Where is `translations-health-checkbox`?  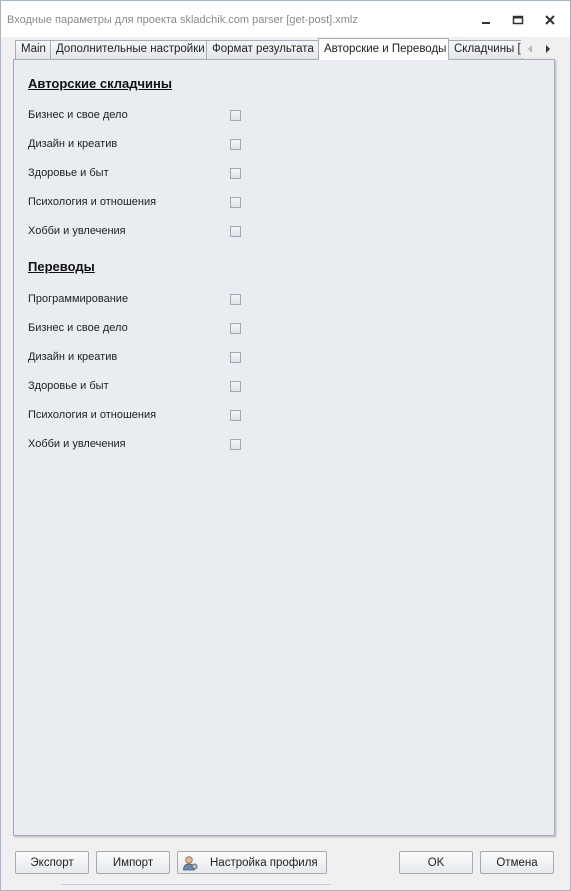
translations-health-checkbox is located at coordinates (235, 386).